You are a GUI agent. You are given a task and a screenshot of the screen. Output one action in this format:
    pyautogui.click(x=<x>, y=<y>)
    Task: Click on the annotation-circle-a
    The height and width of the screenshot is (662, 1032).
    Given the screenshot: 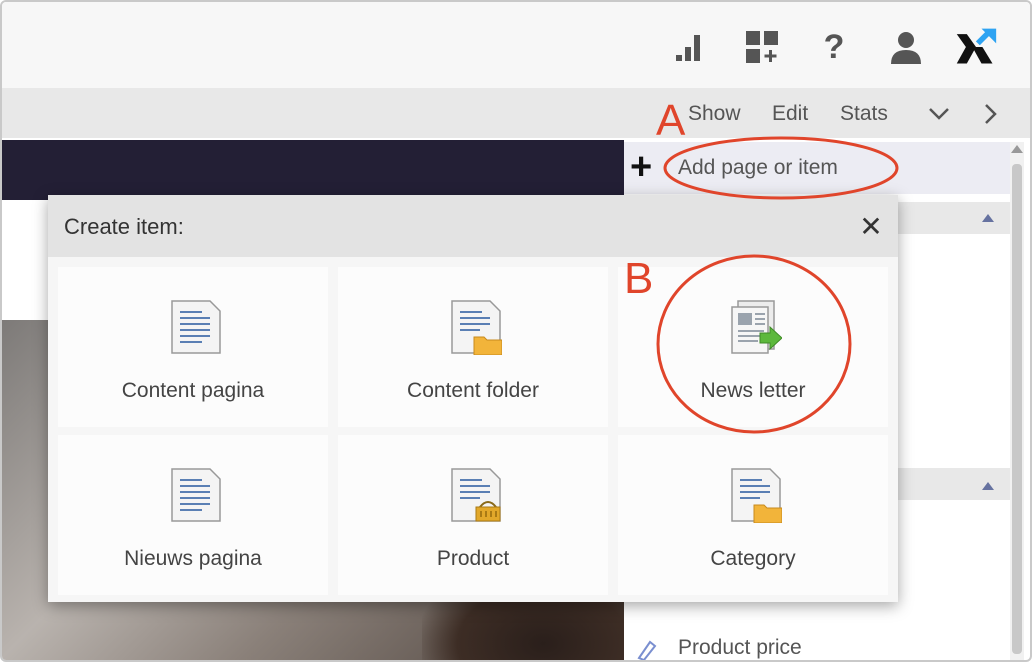 What is the action you would take?
    pyautogui.click(x=781, y=168)
    